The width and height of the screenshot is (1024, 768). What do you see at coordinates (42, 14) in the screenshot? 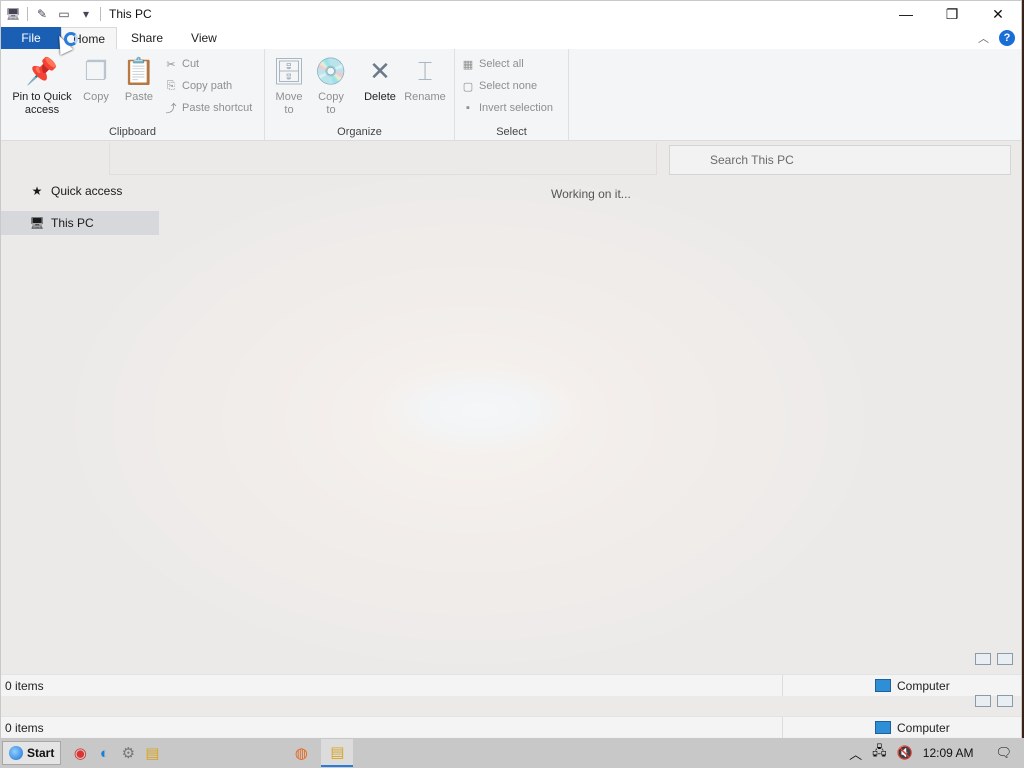
I see `properties-icon: ✎` at bounding box center [42, 14].